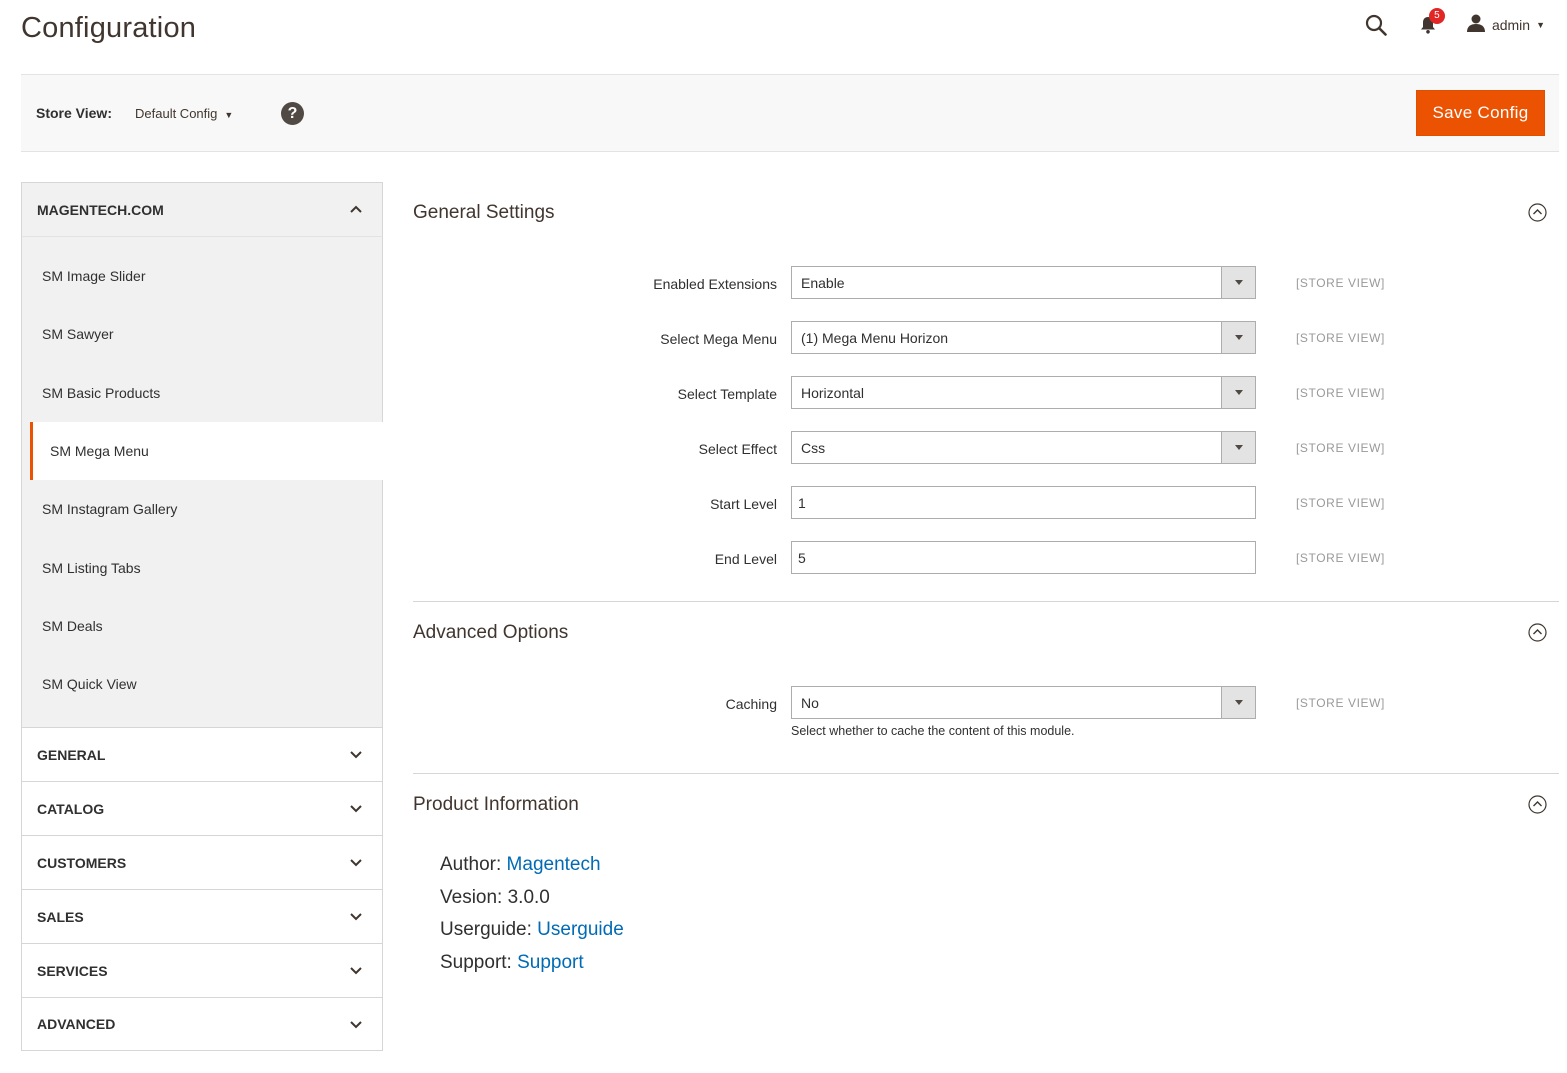 This screenshot has height=1073, width=1567. I want to click on notifications-bell-icon: 5, so click(1429, 23).